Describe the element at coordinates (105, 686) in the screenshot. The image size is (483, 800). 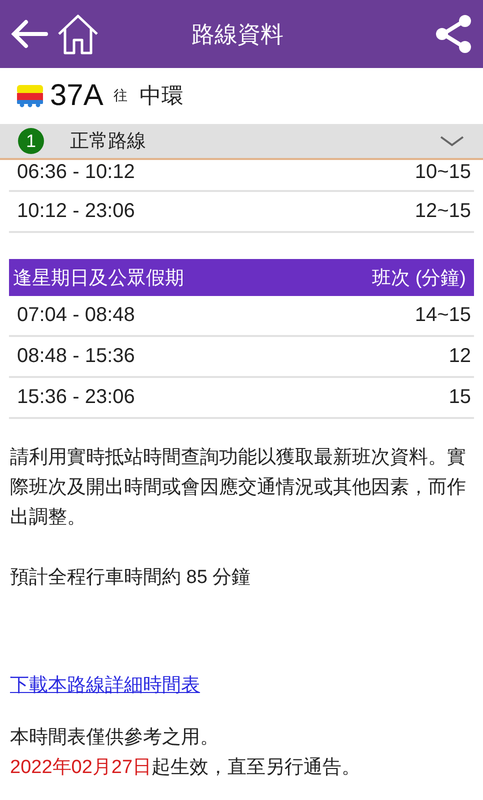
I see `download-timetable-link: 下載本路線詳細時間表` at that location.